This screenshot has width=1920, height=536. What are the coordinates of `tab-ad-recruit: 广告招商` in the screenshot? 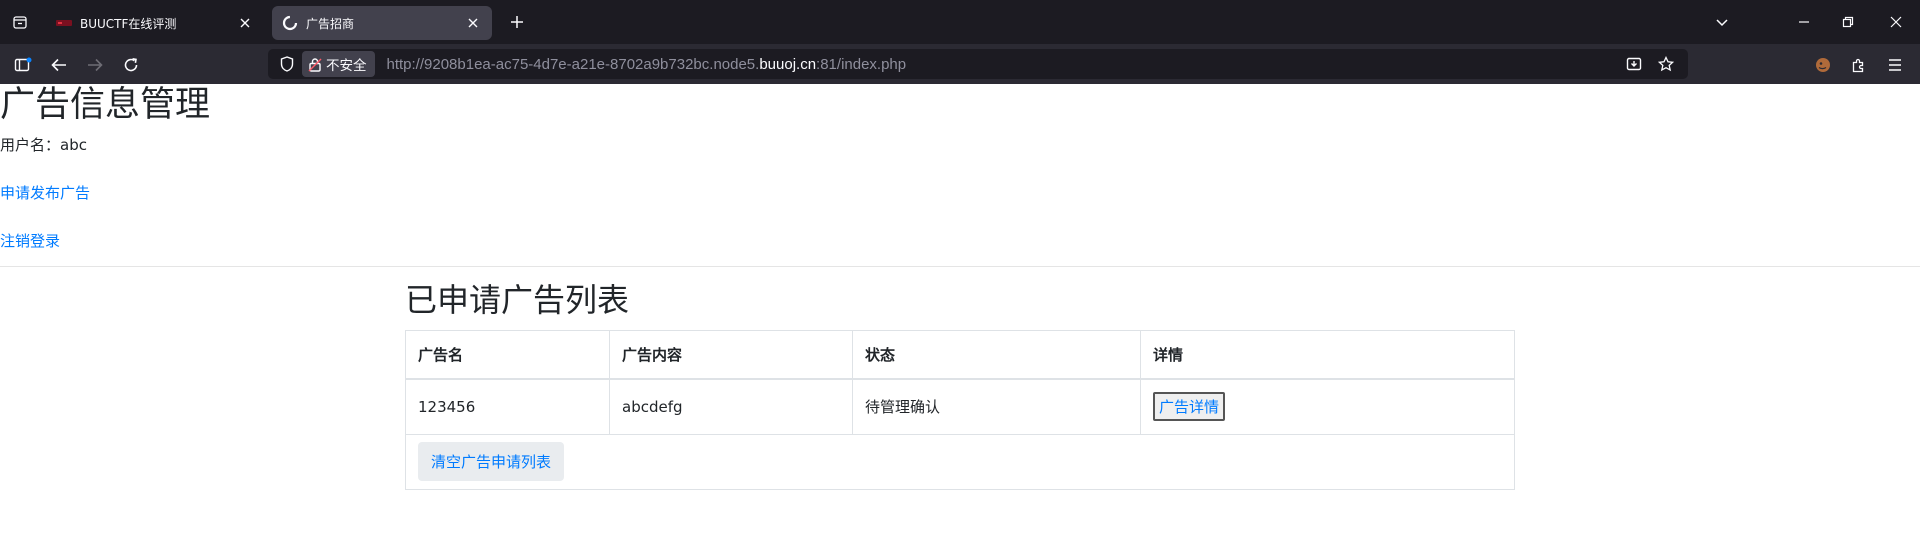 It's located at (382, 23).